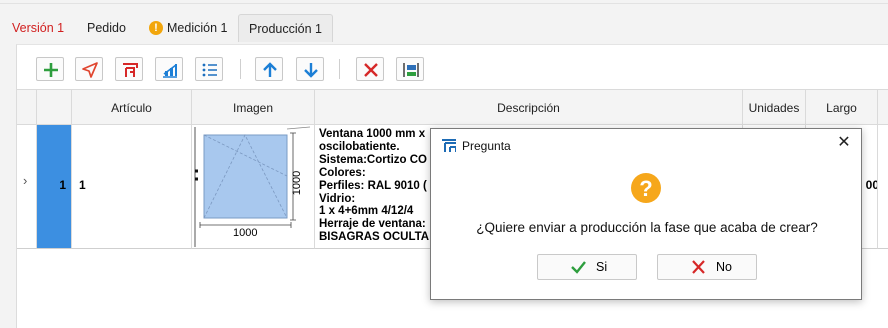 The image size is (888, 328). Describe the element at coordinates (486, 146) in the screenshot. I see `dialog-title: Pregunta` at that location.